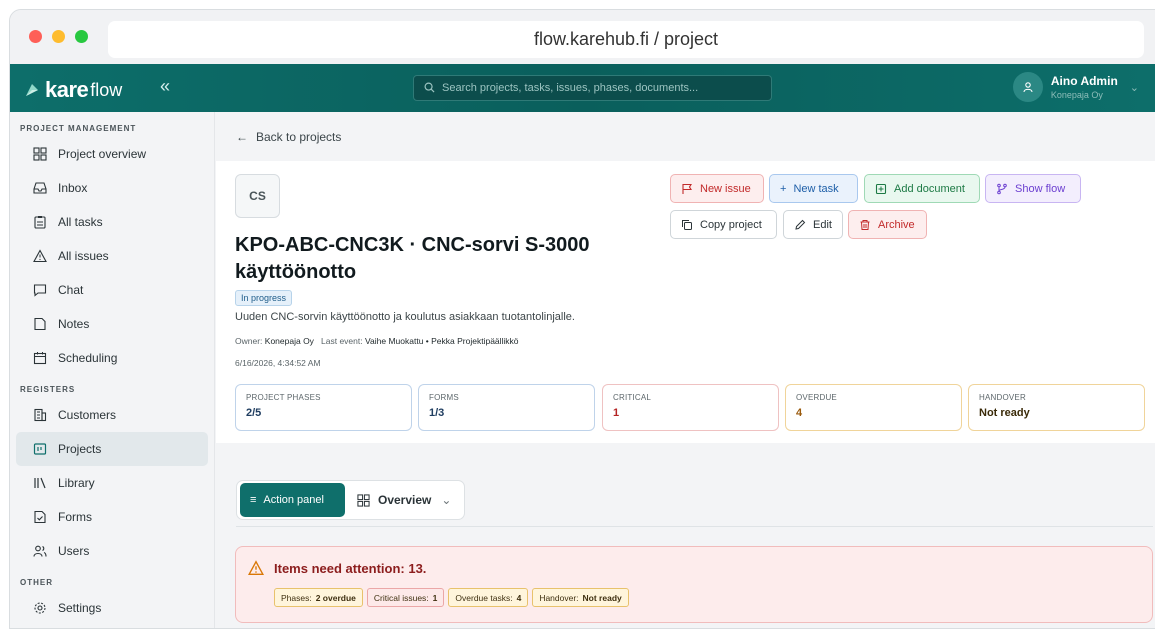 The height and width of the screenshot is (629, 1155). What do you see at coordinates (112, 608) in the screenshot?
I see `sidebar-item-settings: Settings` at bounding box center [112, 608].